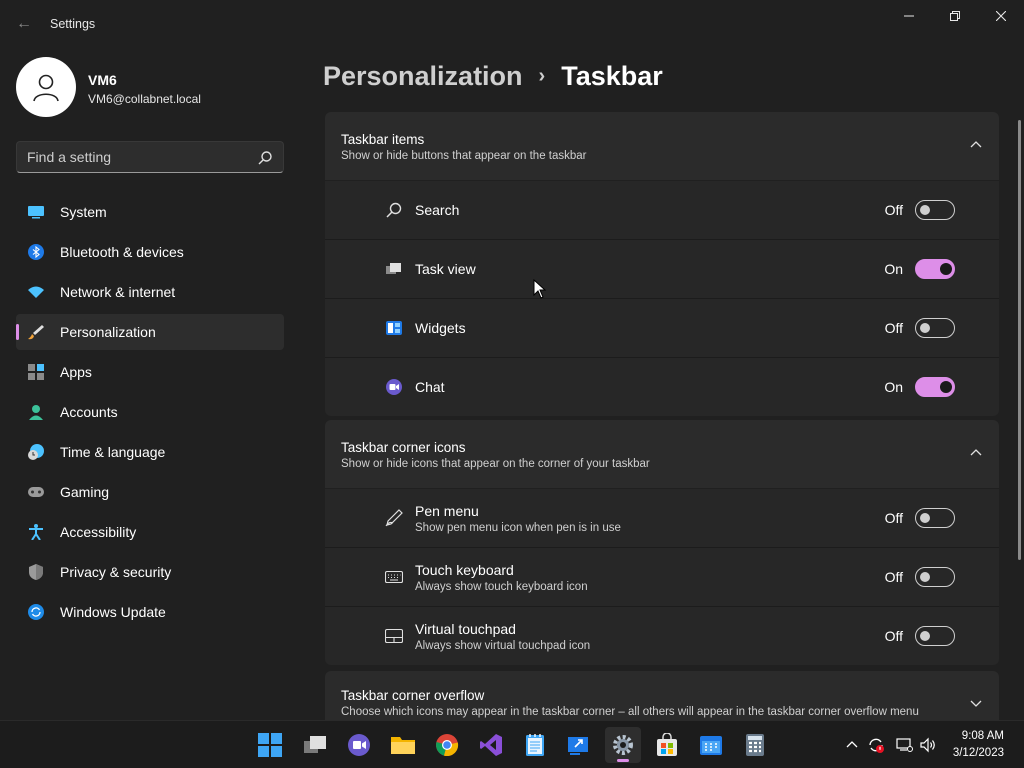 The width and height of the screenshot is (1024, 768). Describe the element at coordinates (852, 745) in the screenshot. I see `show-hidden-icons-button` at that location.